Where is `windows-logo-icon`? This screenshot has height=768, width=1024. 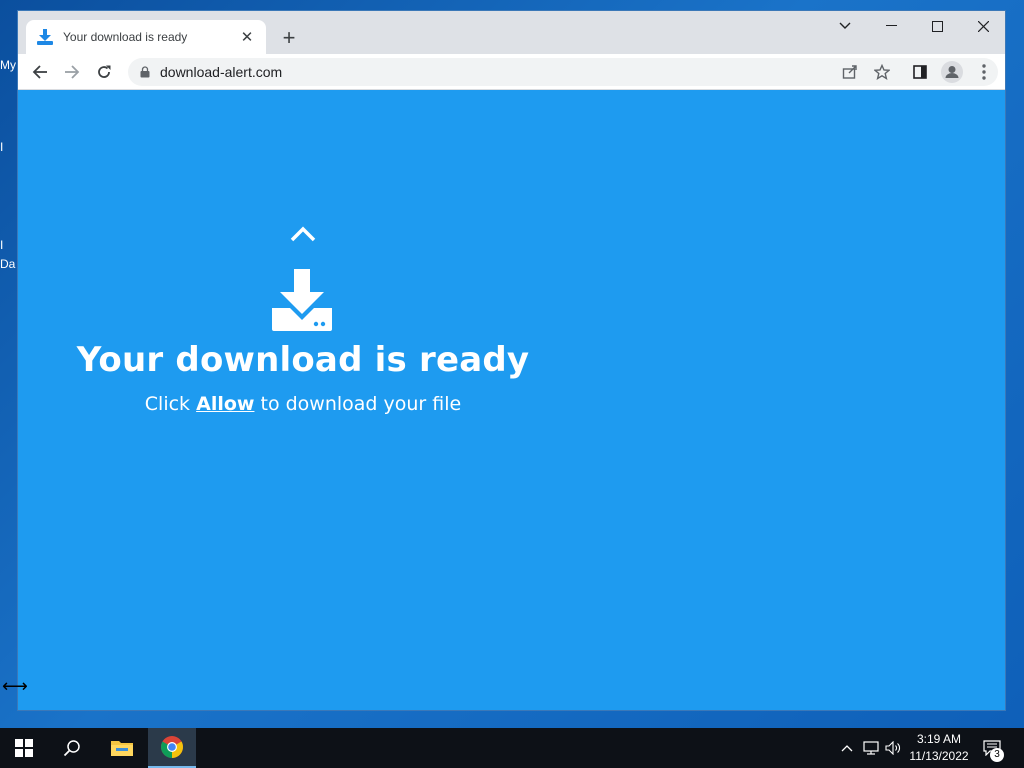 windows-logo-icon is located at coordinates (24, 748).